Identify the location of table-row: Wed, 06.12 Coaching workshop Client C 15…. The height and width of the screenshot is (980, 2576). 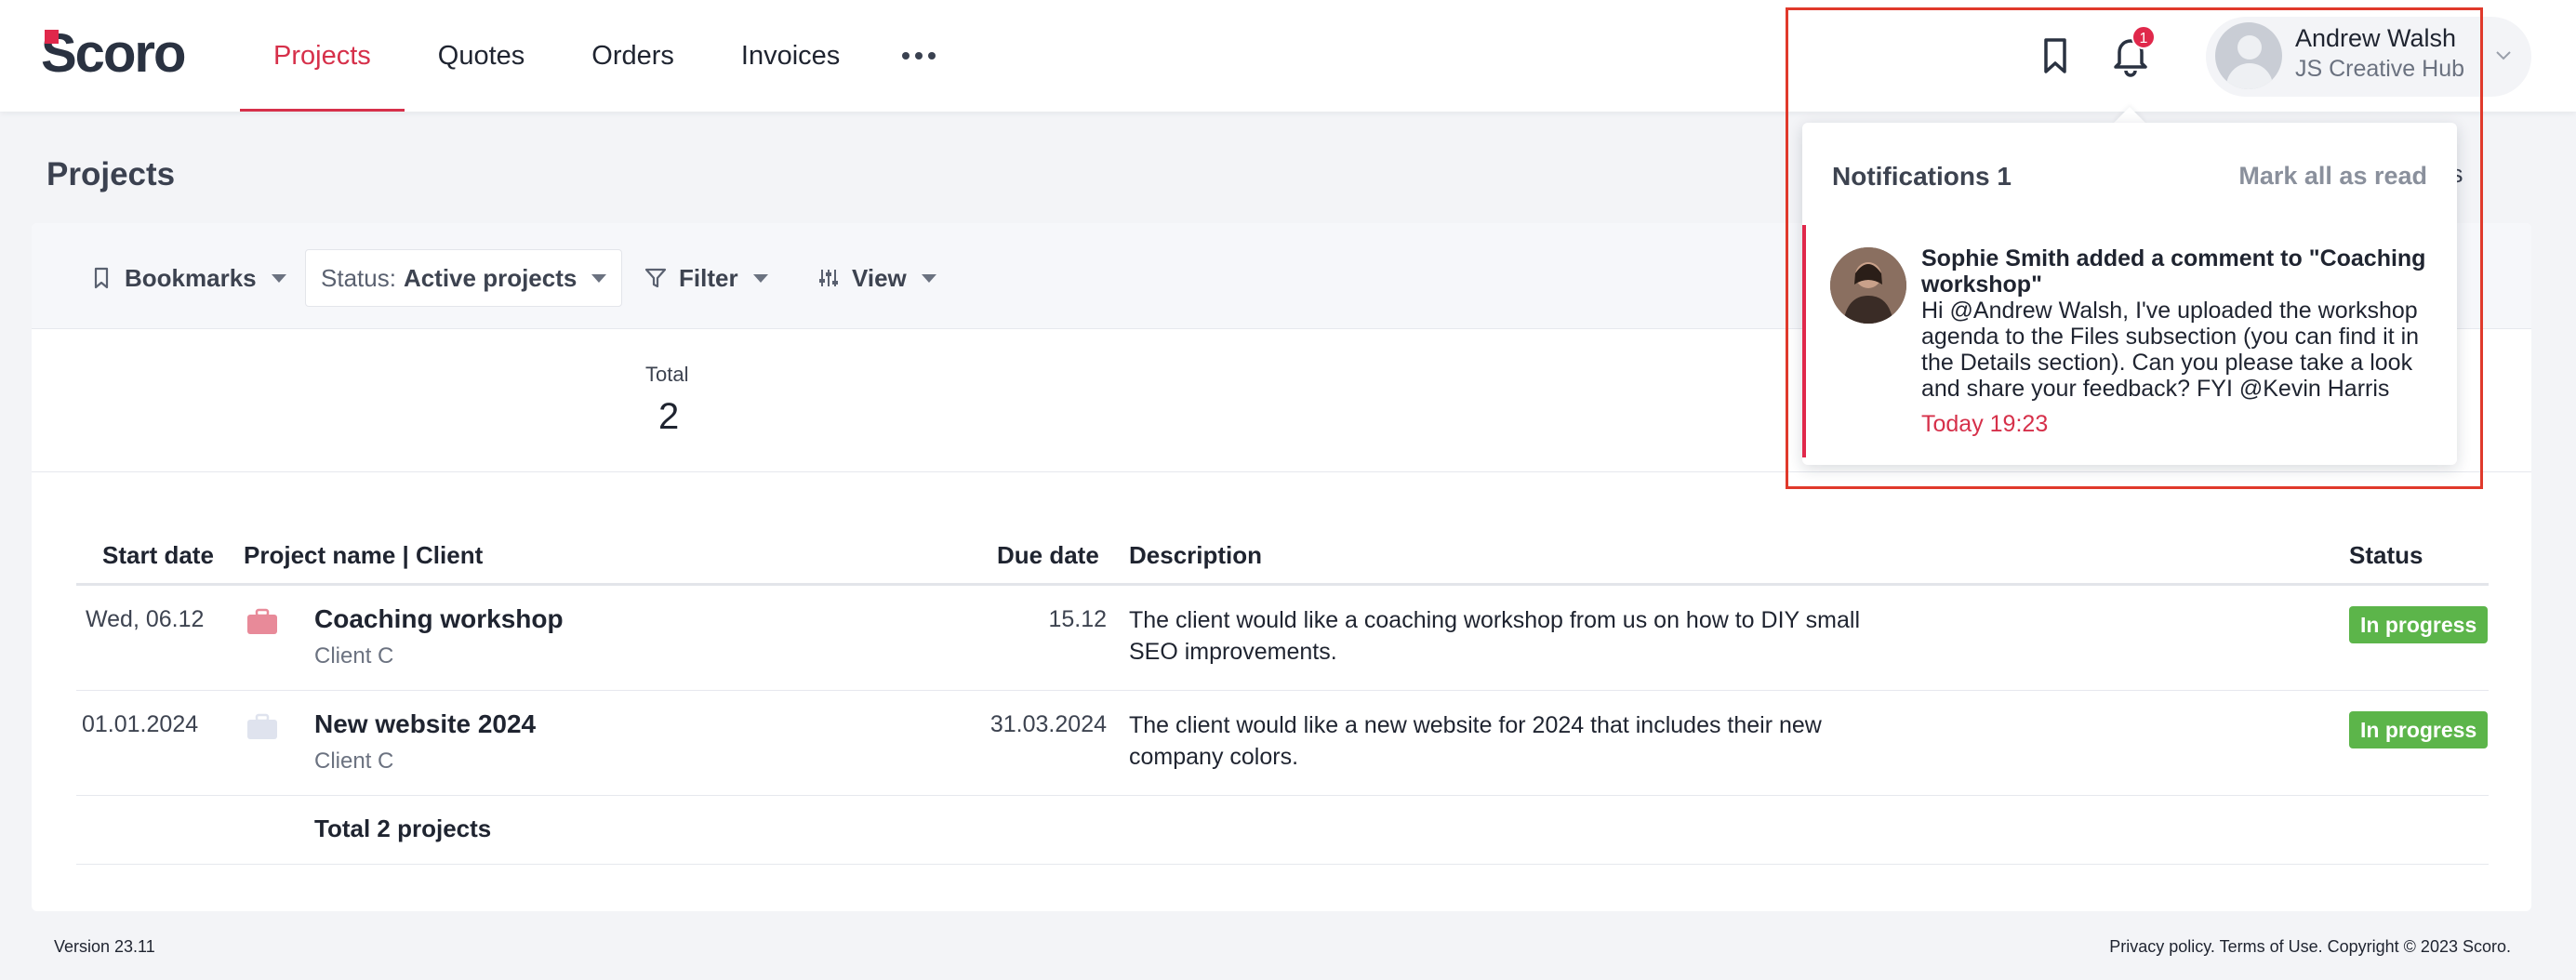
(1282, 638).